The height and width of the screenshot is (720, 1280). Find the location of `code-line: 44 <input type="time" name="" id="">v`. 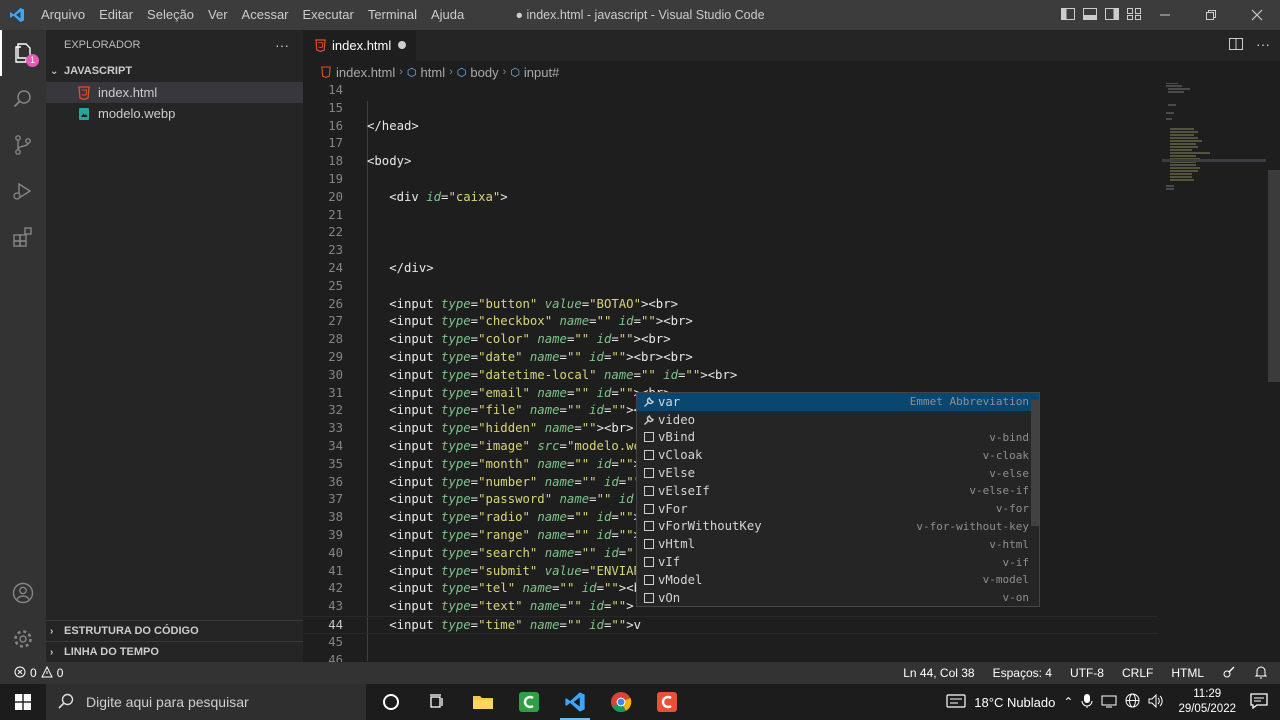

code-line: 44 <input type="time" name="" id="">v is located at coordinates (730, 625).